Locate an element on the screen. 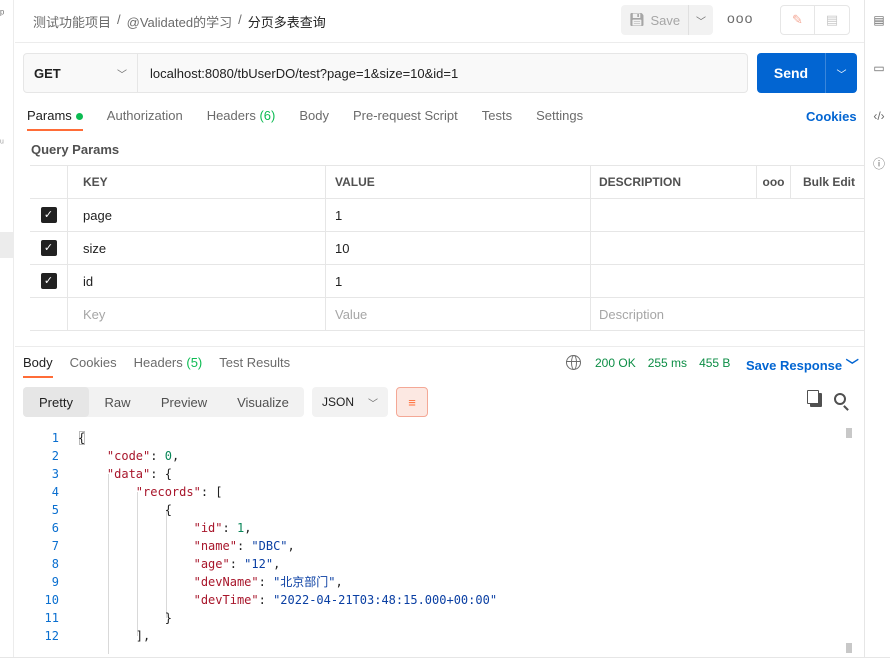 Image resolution: width=890 pixels, height=667 pixels. globe-icon is located at coordinates (573, 362).